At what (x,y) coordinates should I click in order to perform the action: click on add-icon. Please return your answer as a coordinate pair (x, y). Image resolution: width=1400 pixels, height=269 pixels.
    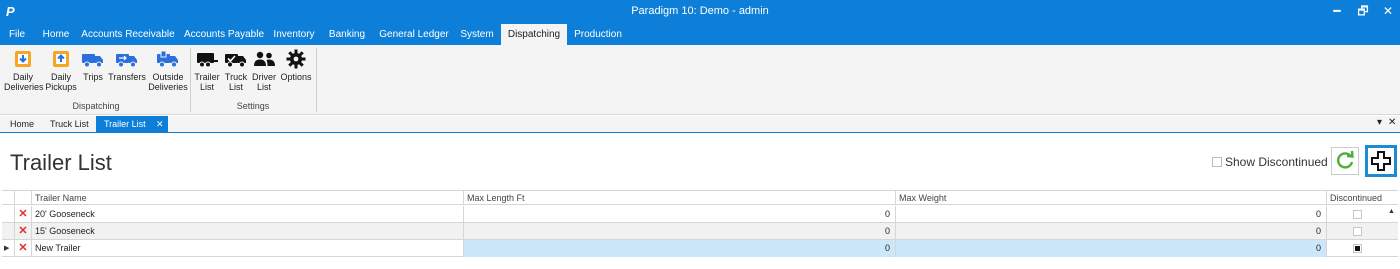
    Looking at the image, I should click on (1381, 161).